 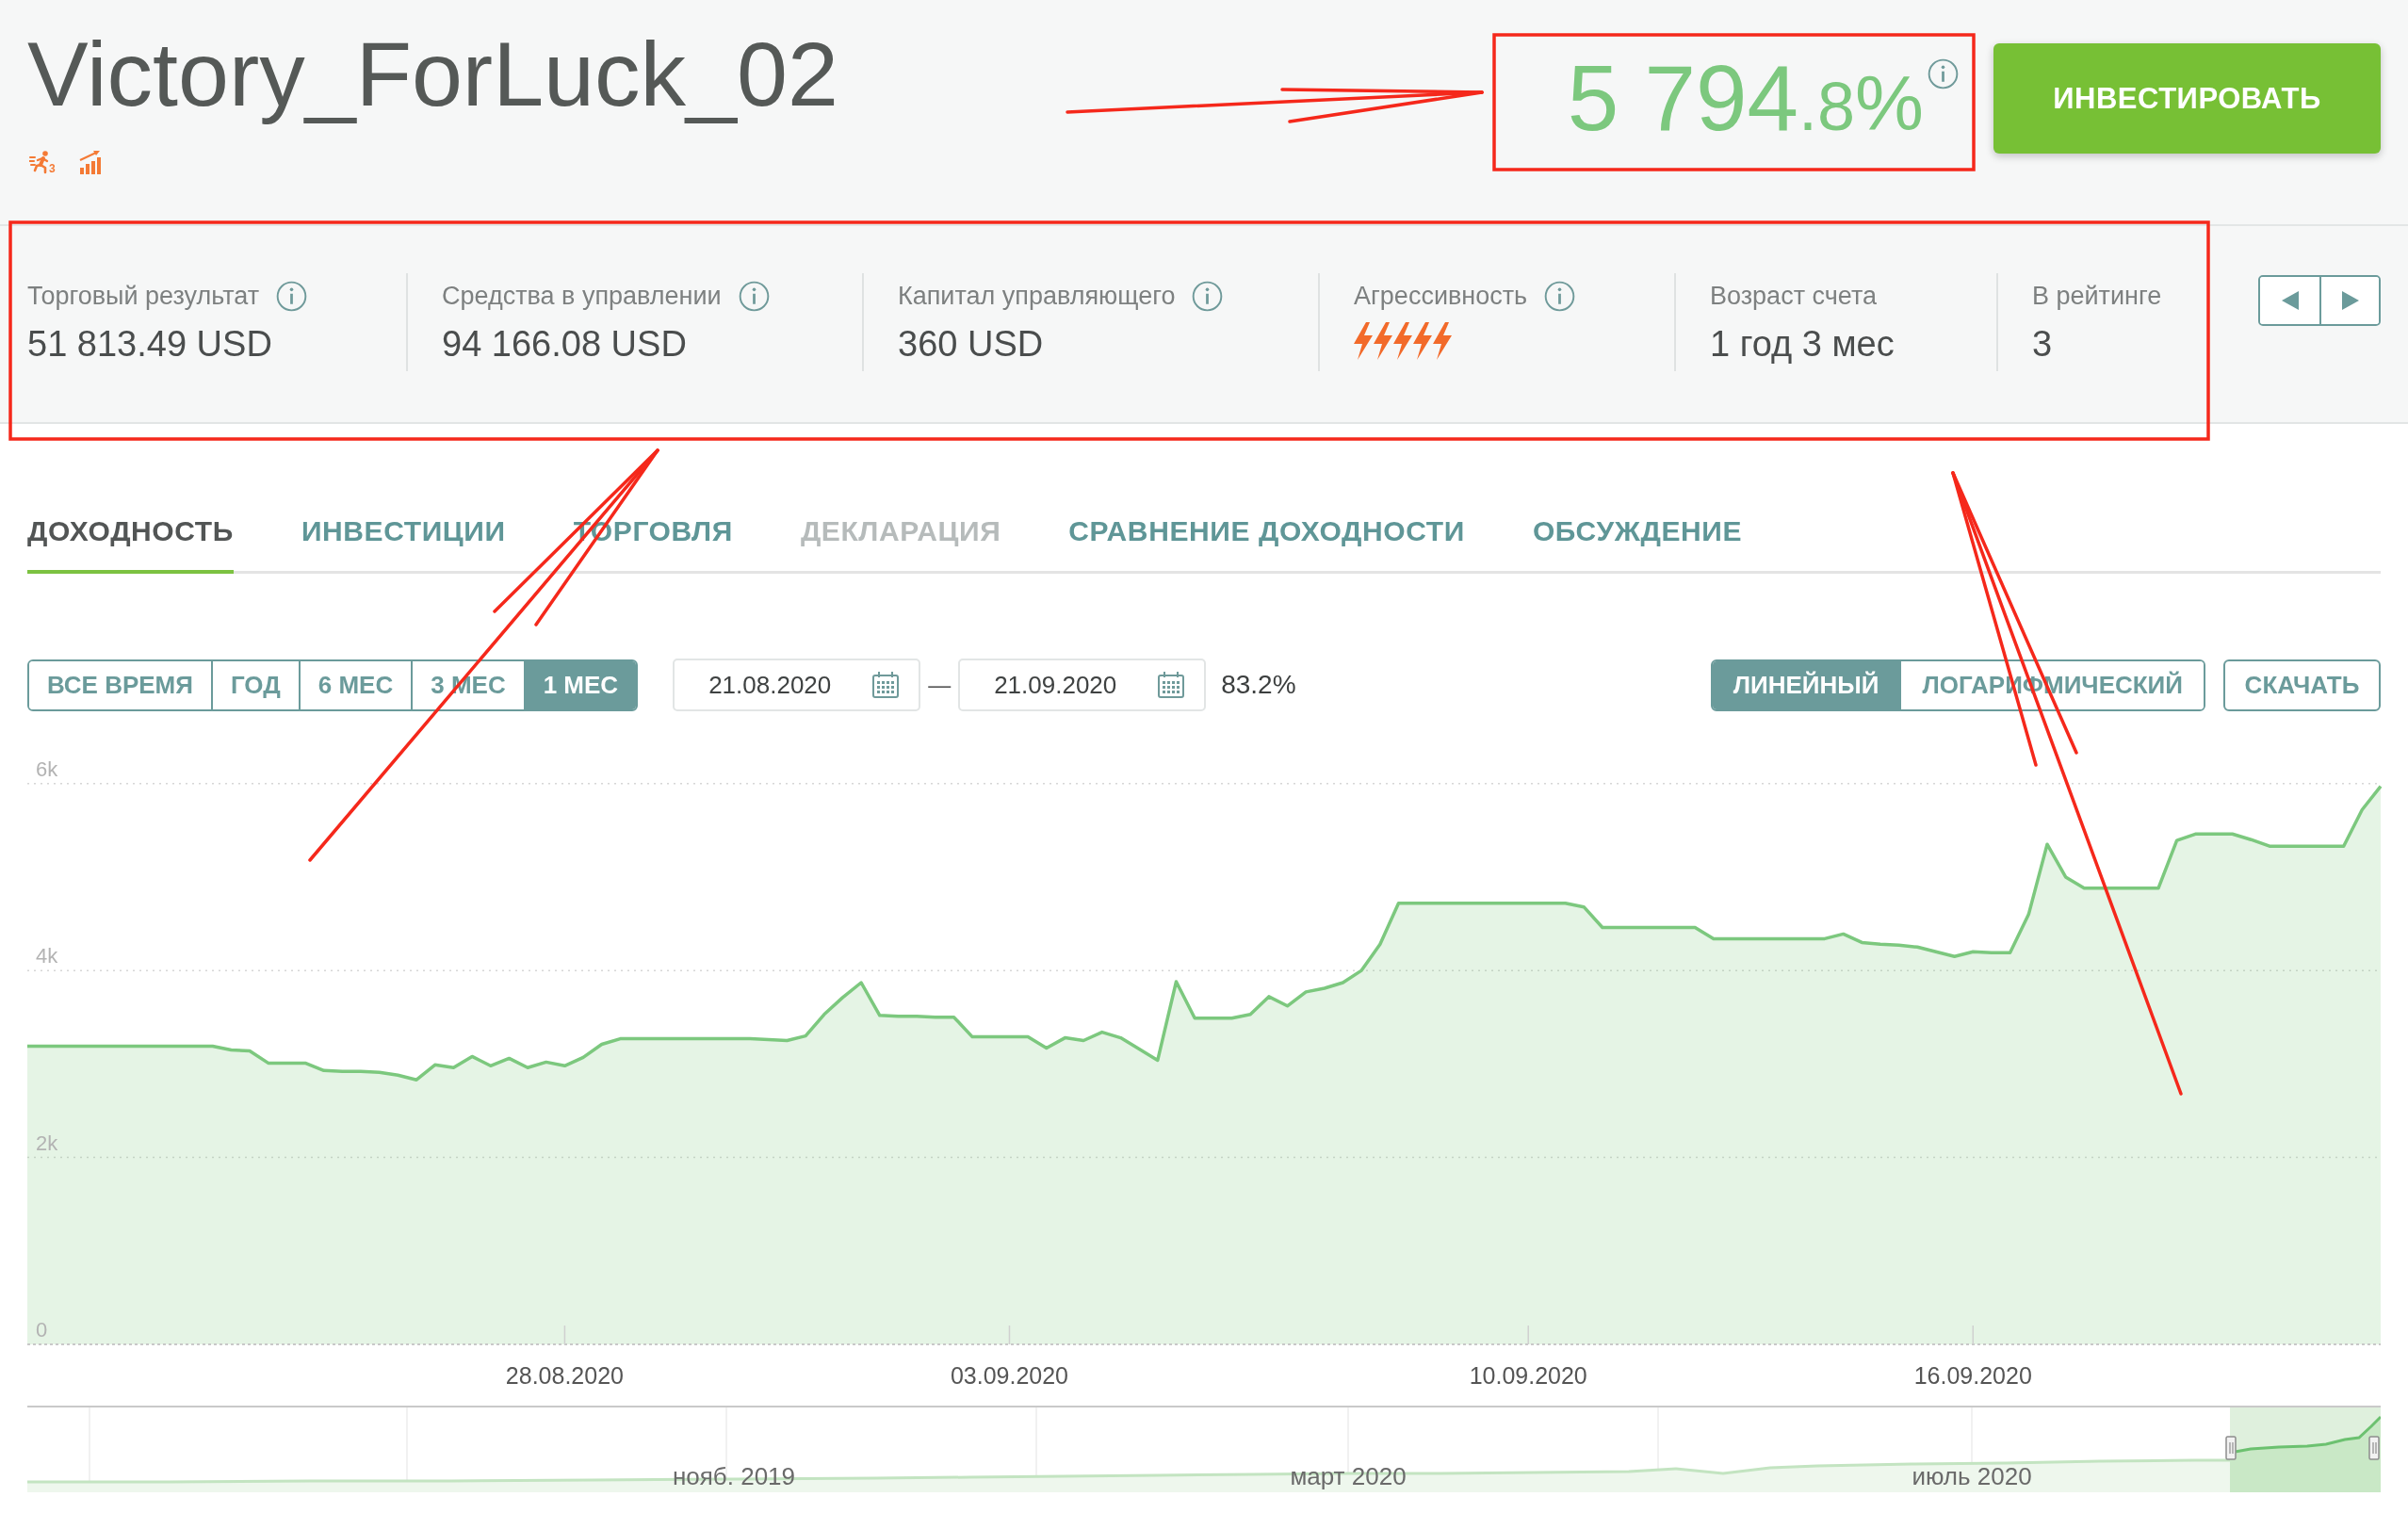 I want to click on stat-label: Торговый результат, so click(x=143, y=296).